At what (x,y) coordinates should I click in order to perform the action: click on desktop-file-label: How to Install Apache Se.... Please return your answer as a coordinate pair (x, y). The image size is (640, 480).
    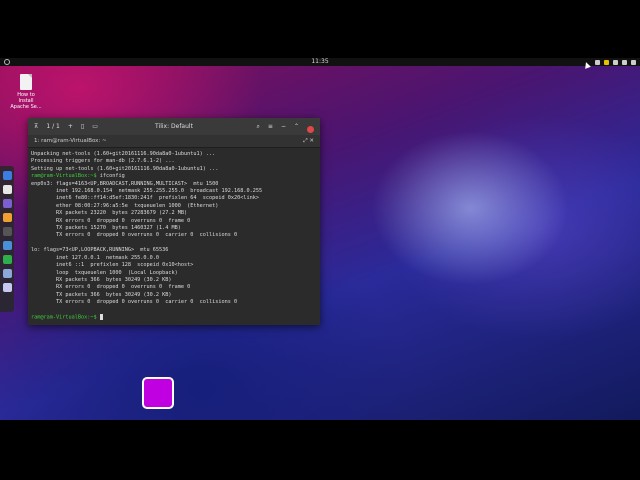
    Looking at the image, I should click on (26, 101).